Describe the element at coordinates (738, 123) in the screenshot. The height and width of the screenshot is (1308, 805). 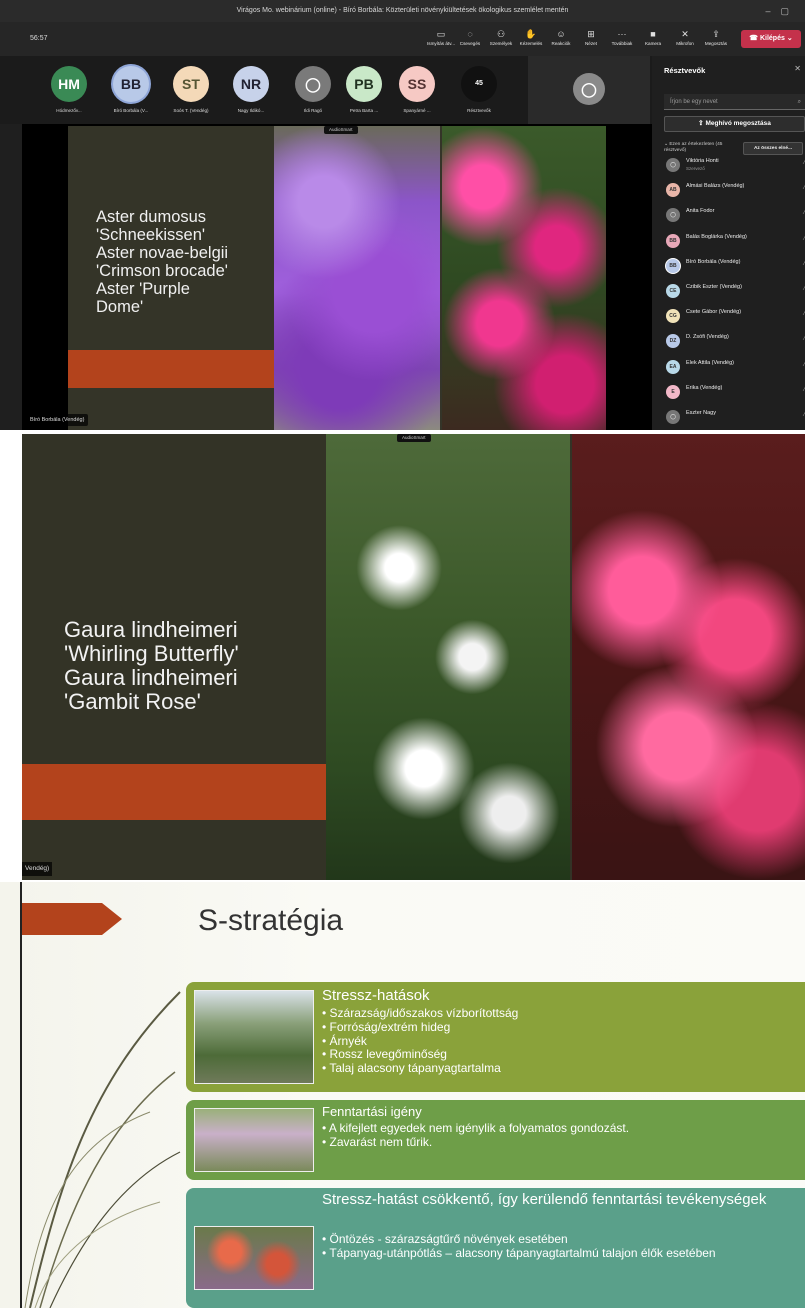
I see `share-invite-label: Meghívó megosztása` at that location.